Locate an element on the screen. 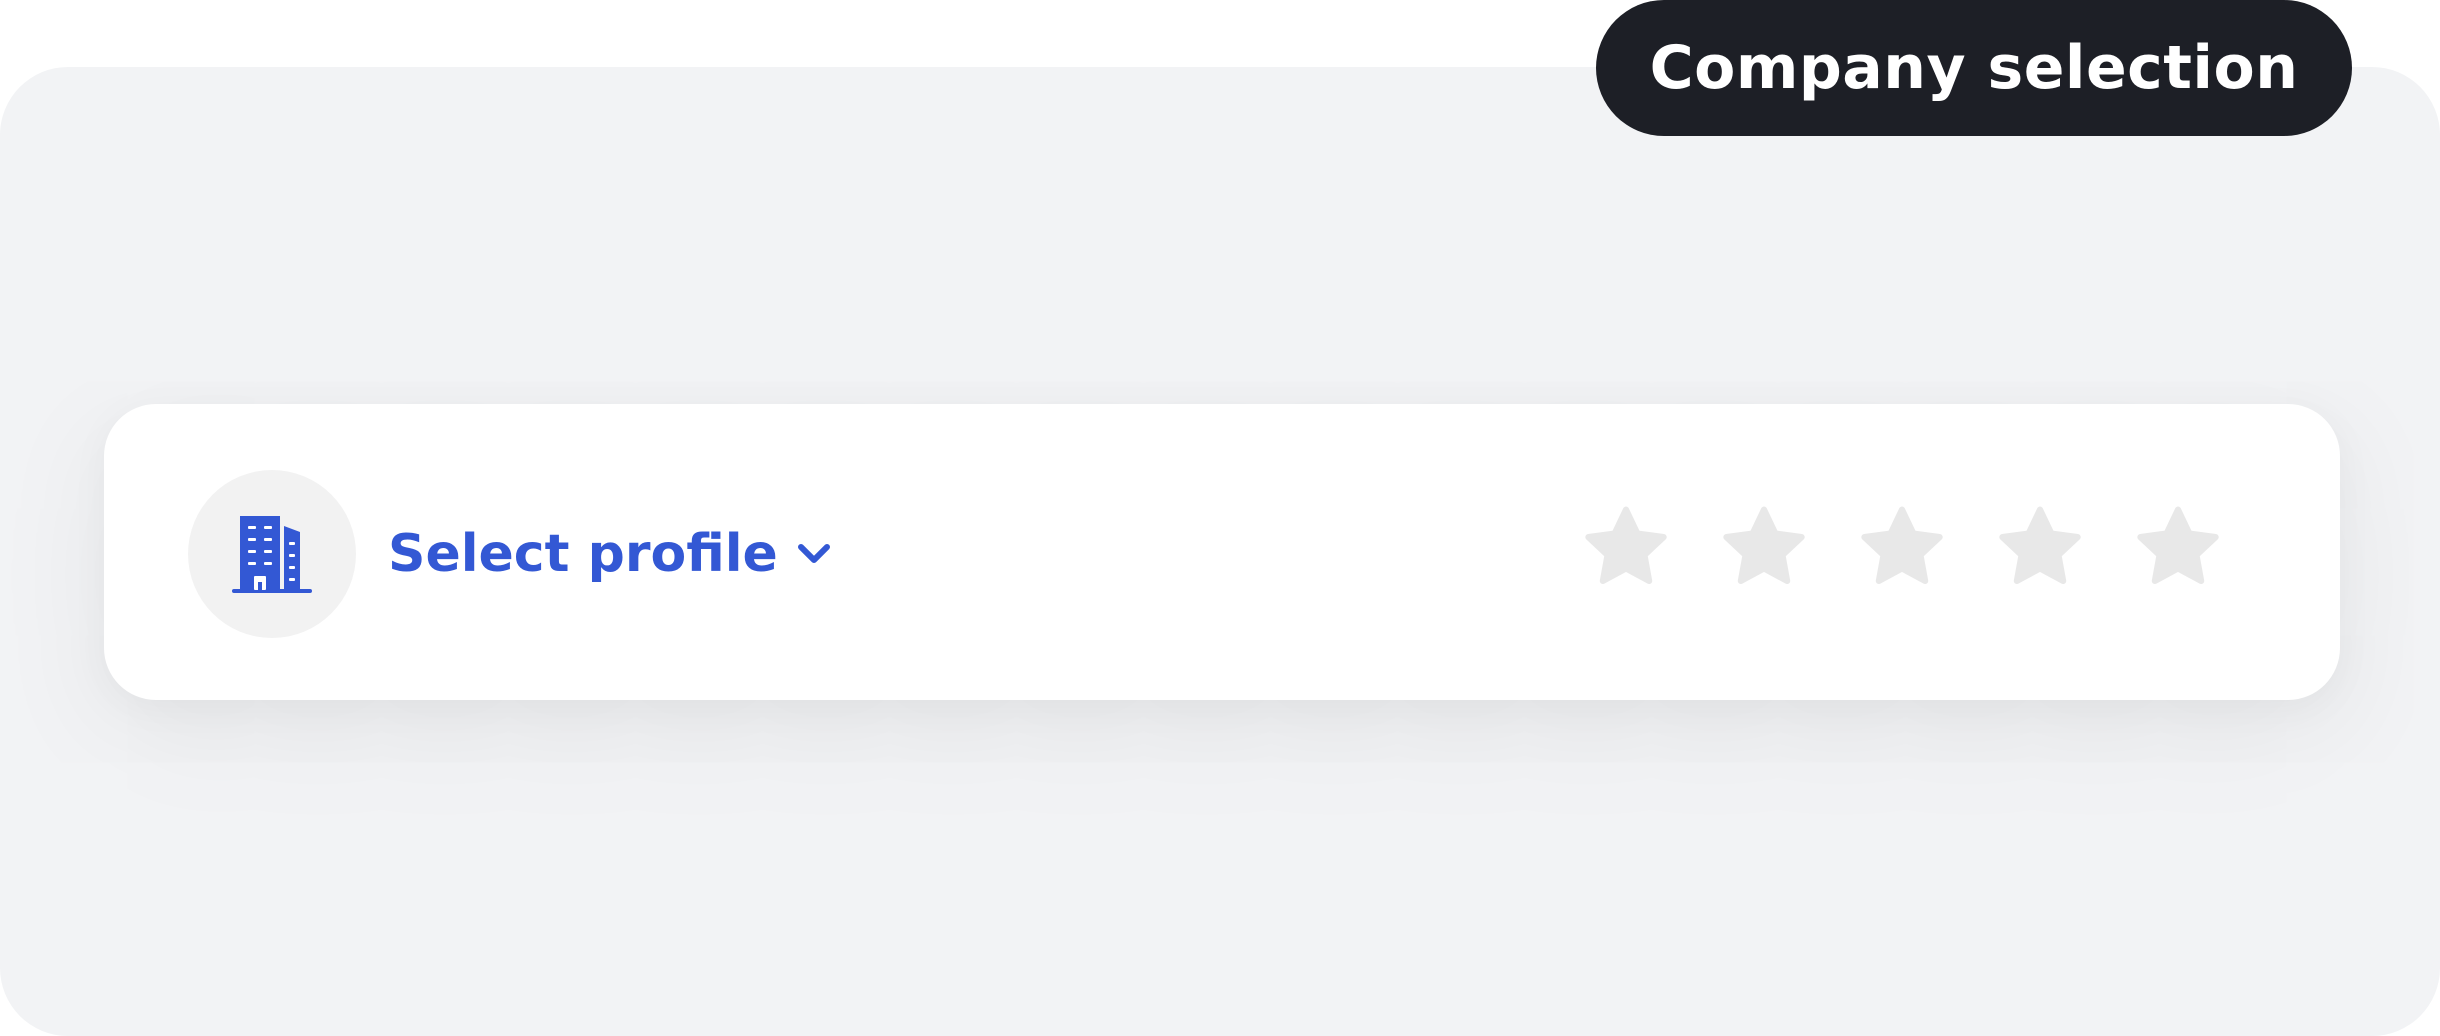 This screenshot has height=1036, width=2440. building-icon is located at coordinates (272, 554).